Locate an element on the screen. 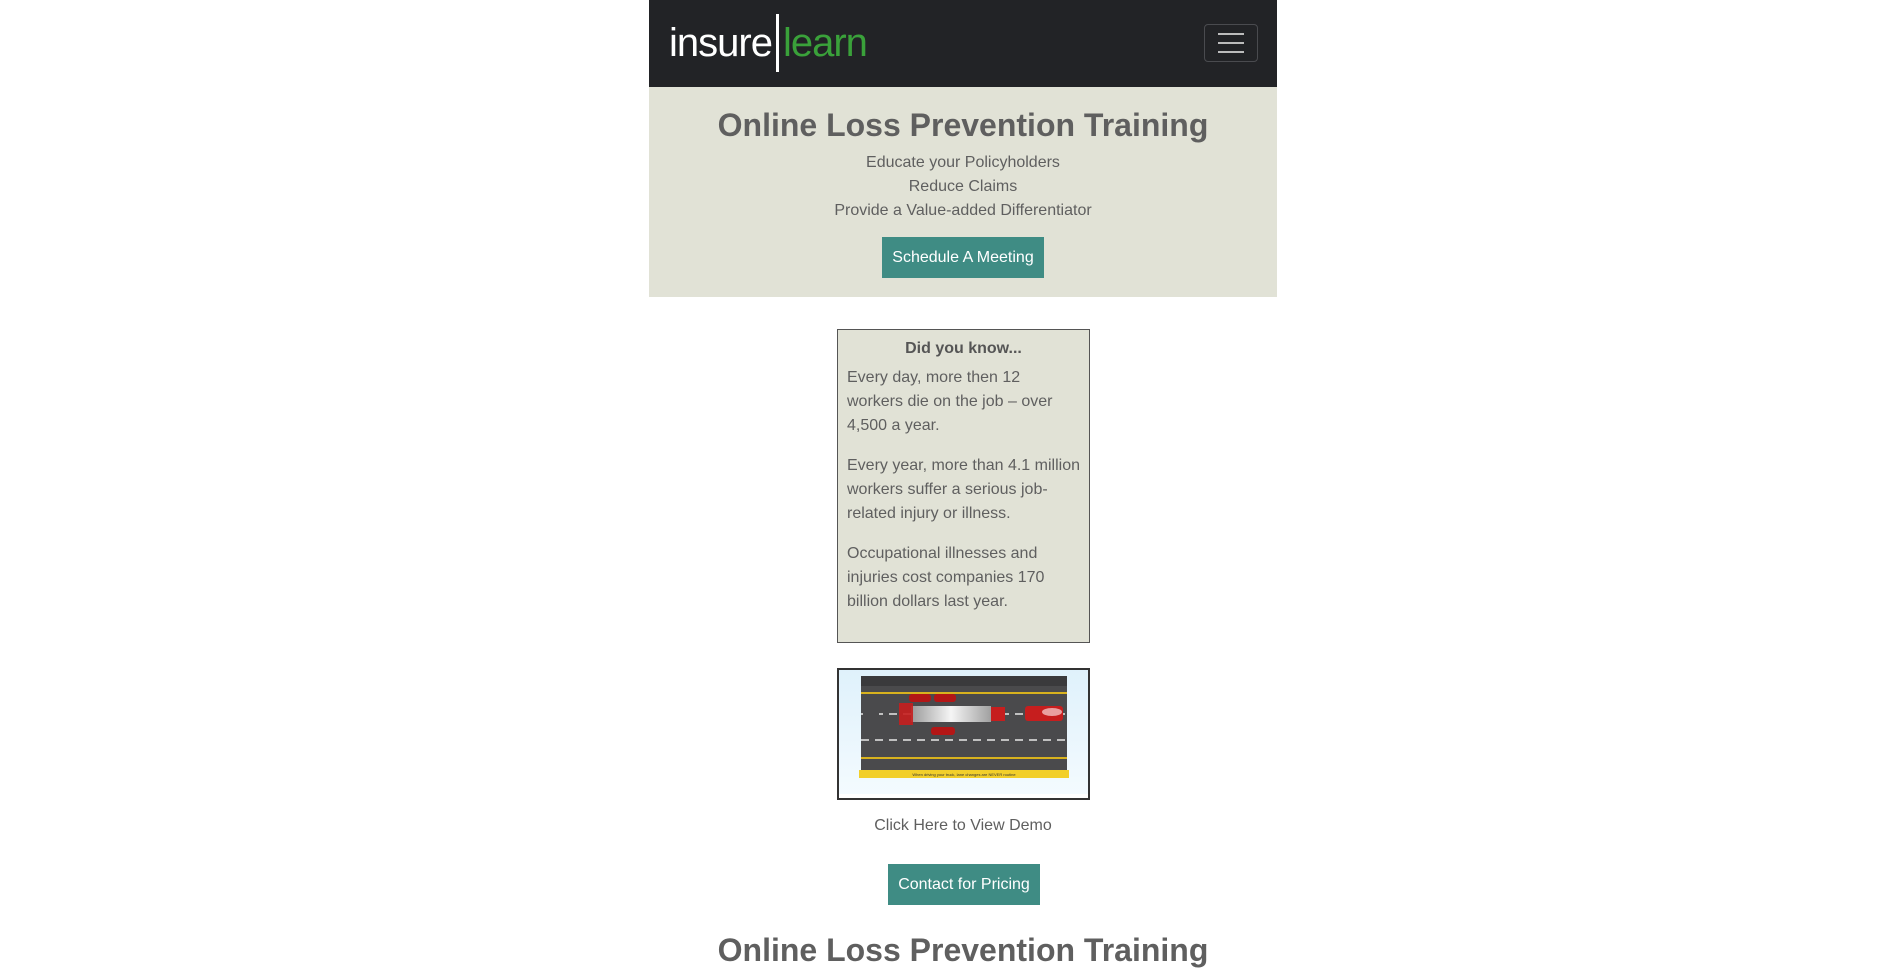 The width and height of the screenshot is (1903, 970). schedule-meeting-button: Schedule A Meeting is located at coordinates (963, 257).